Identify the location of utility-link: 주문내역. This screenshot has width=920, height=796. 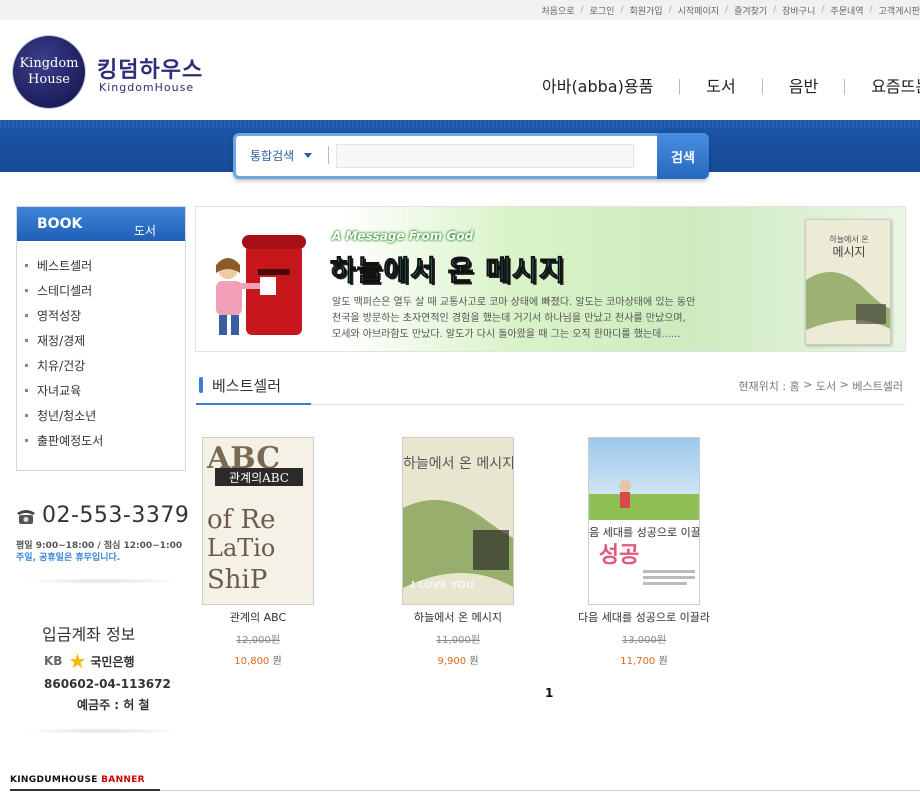
(839, 10).